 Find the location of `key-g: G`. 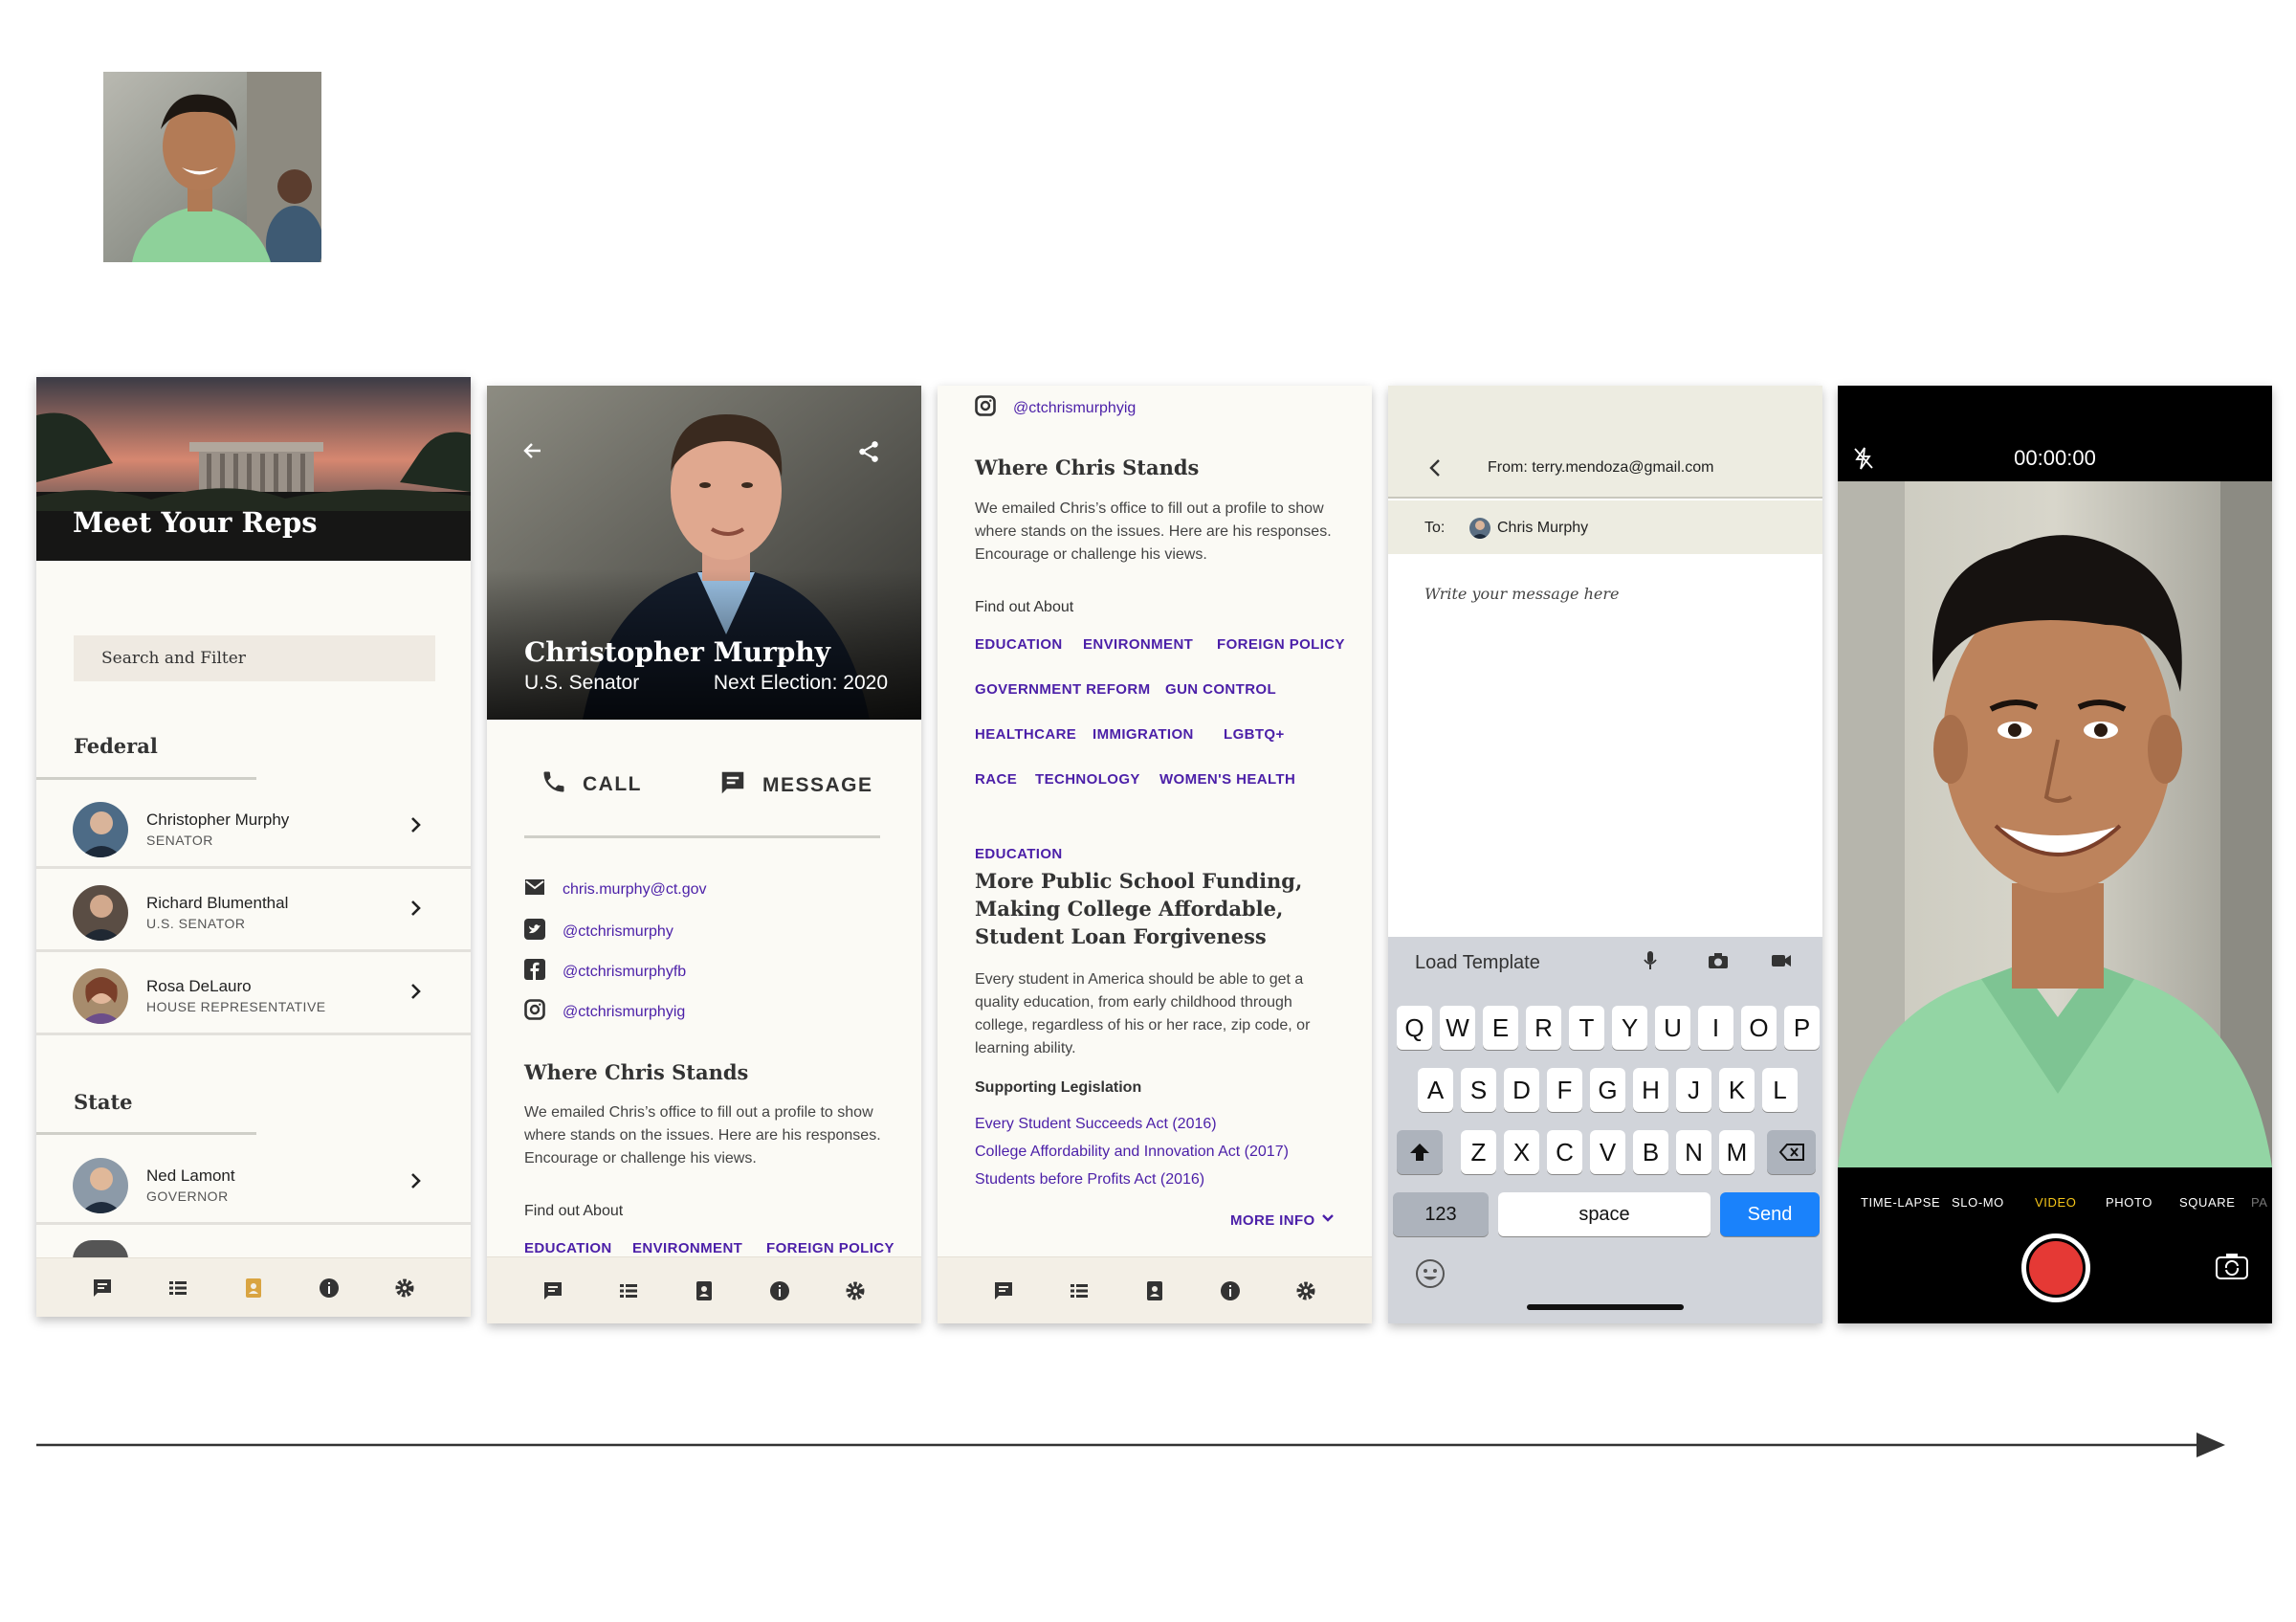

key-g: G is located at coordinates (1607, 1090).